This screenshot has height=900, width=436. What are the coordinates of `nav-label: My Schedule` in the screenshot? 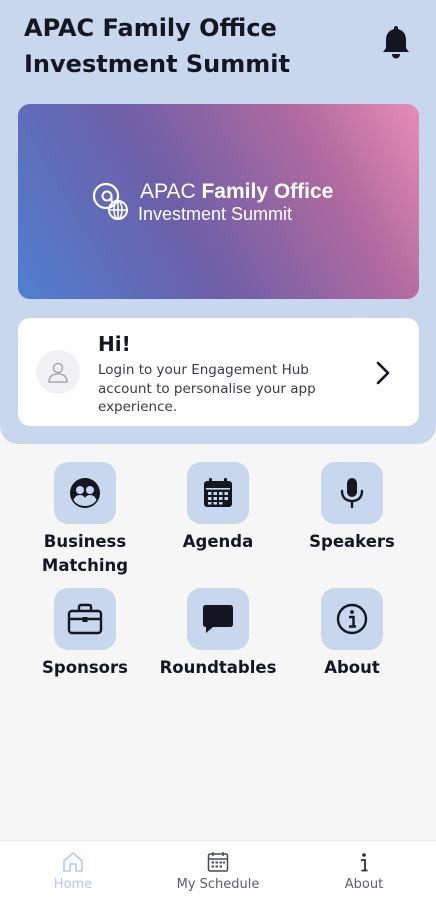 It's located at (218, 884).